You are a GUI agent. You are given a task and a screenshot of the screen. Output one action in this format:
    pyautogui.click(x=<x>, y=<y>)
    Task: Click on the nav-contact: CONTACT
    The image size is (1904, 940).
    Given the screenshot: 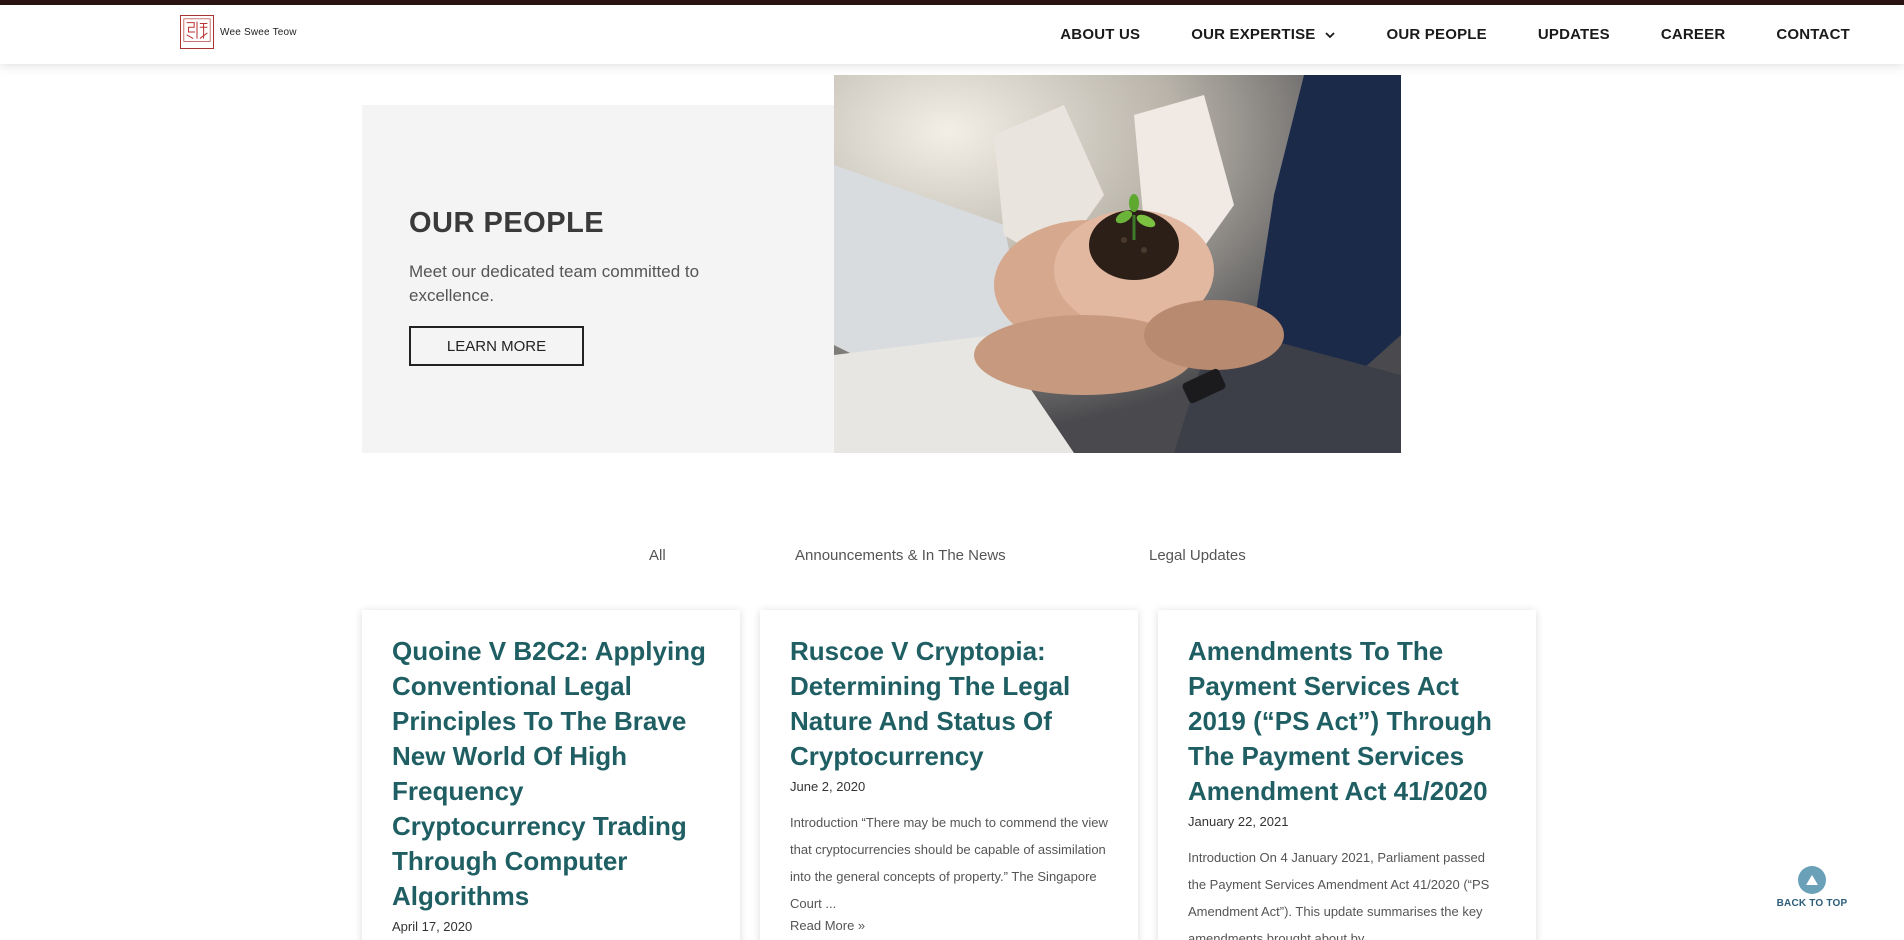 What is the action you would take?
    pyautogui.click(x=1813, y=34)
    